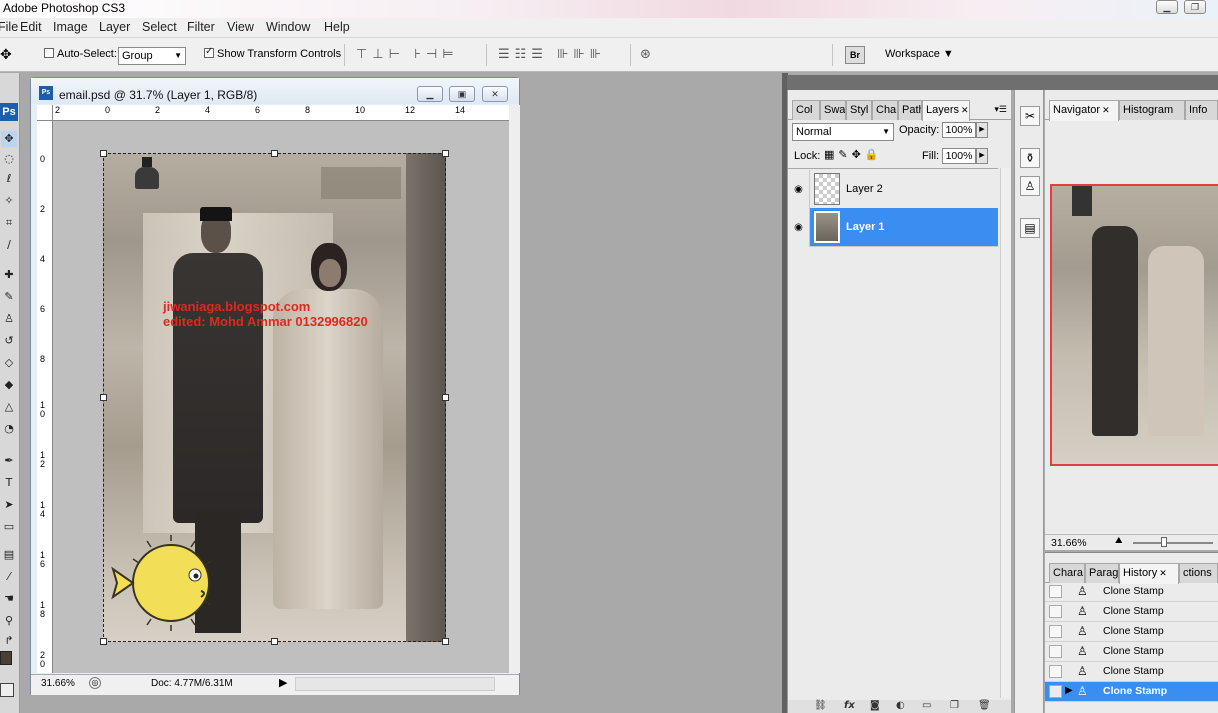 The height and width of the screenshot is (713, 1218). I want to click on folder-icon: ▭, so click(926, 705).